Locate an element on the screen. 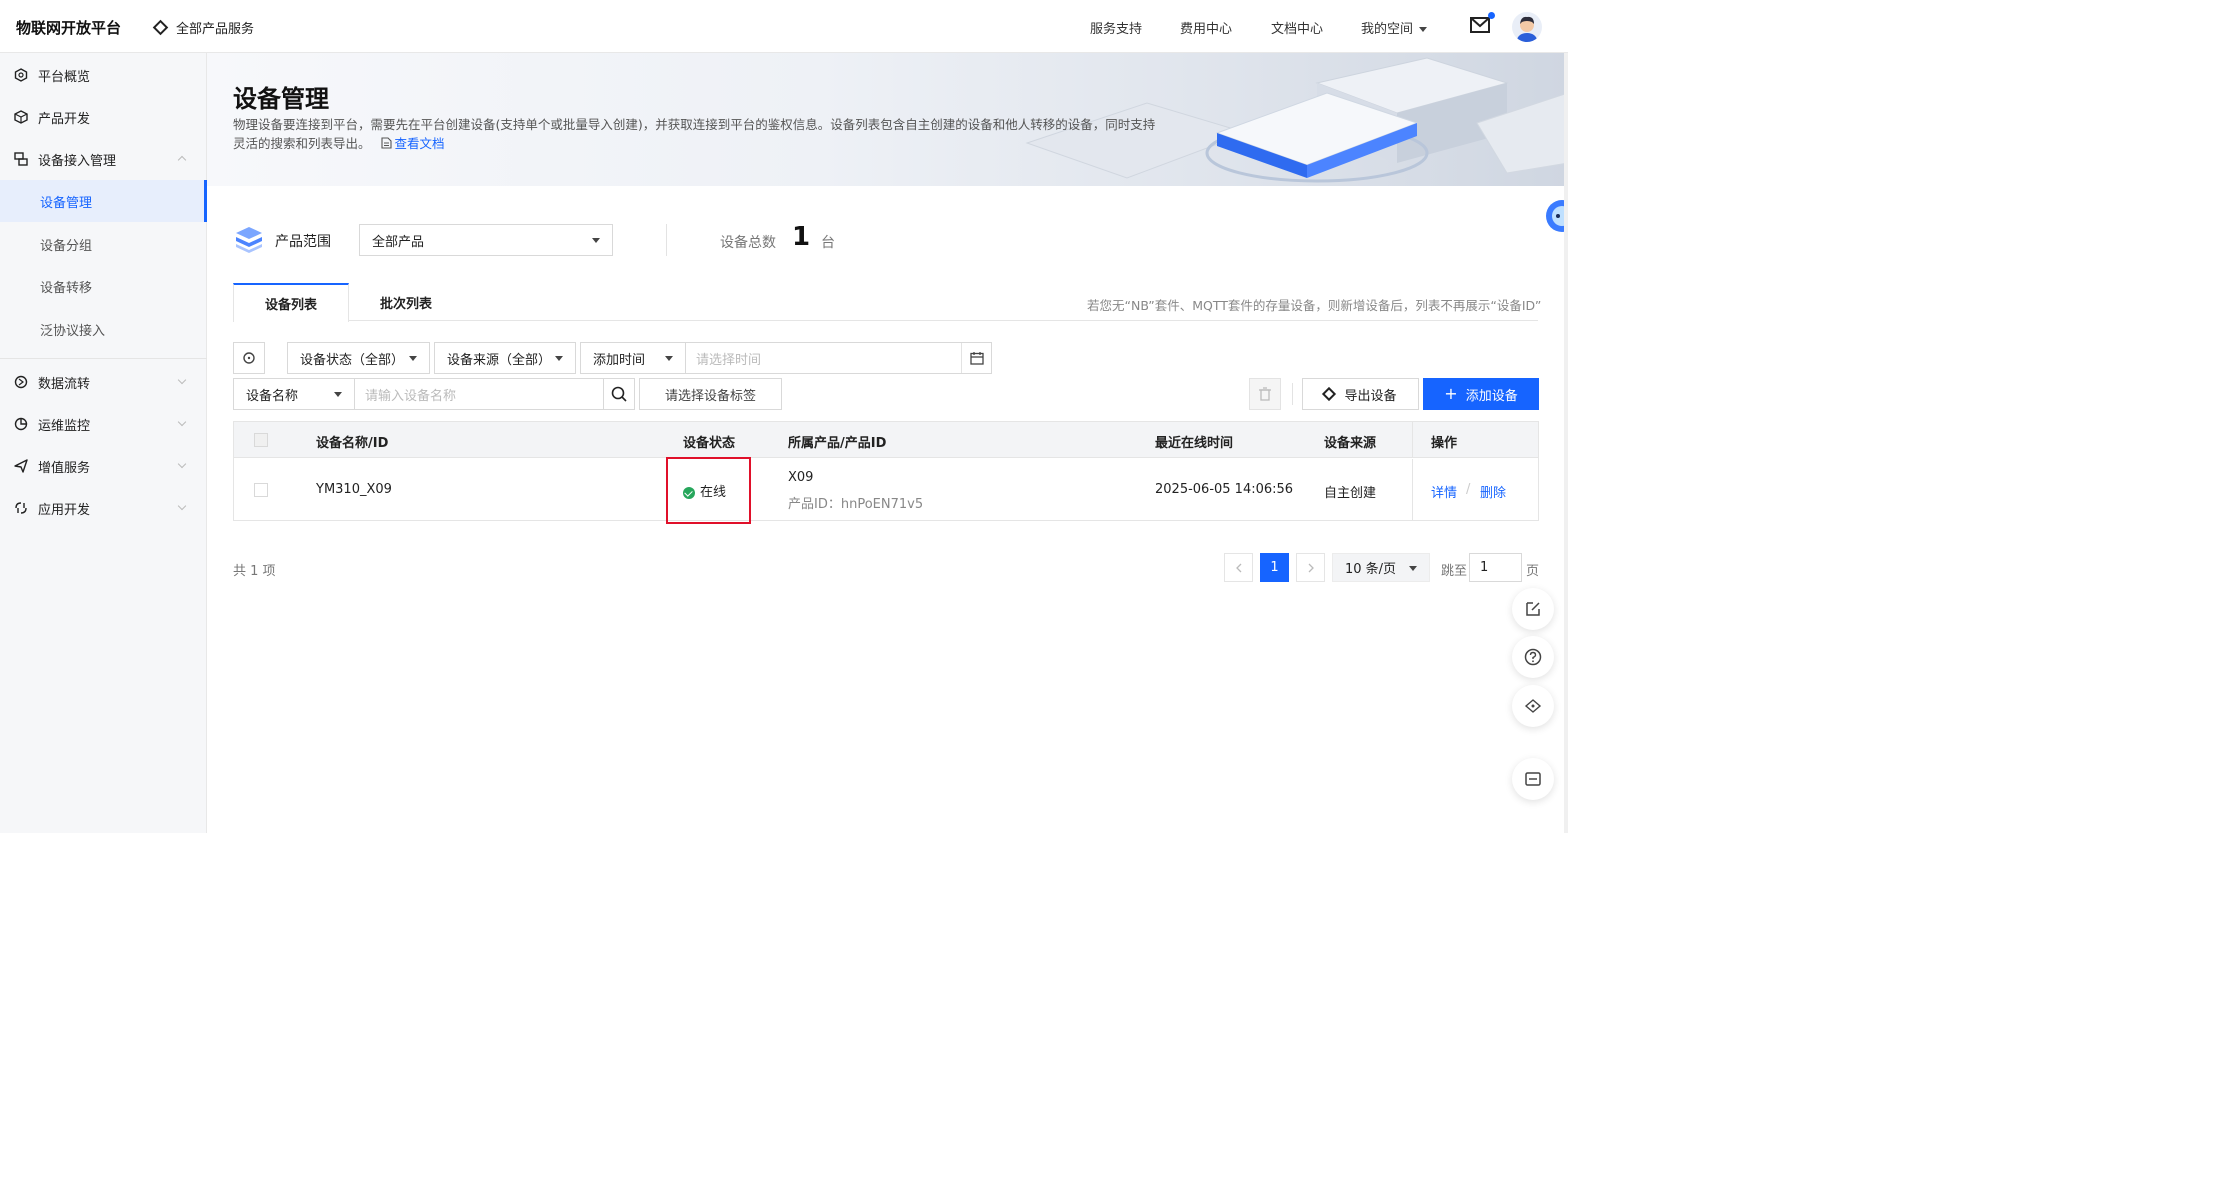 This screenshot has height=1182, width=2226. sidebar-item-device-access: 设备接入管理 is located at coordinates (103, 159).